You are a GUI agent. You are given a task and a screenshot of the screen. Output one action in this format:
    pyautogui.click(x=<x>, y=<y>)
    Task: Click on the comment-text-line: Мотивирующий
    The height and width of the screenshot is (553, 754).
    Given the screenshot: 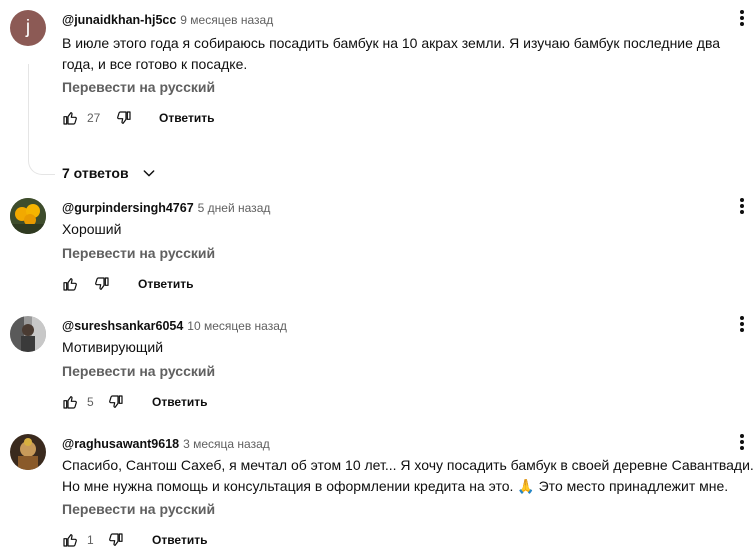 What is the action you would take?
    pyautogui.click(x=113, y=347)
    